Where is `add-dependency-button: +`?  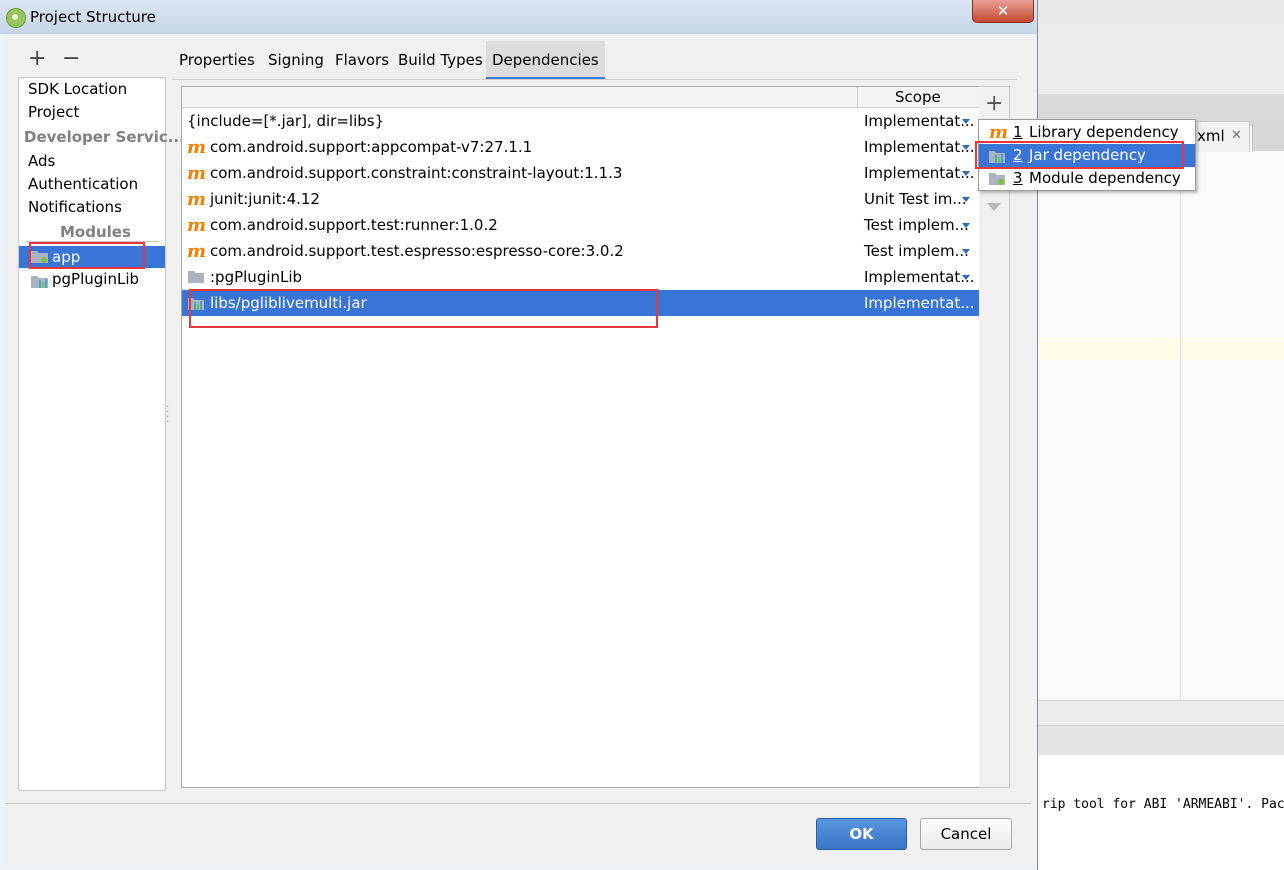 add-dependency-button: + is located at coordinates (994, 104).